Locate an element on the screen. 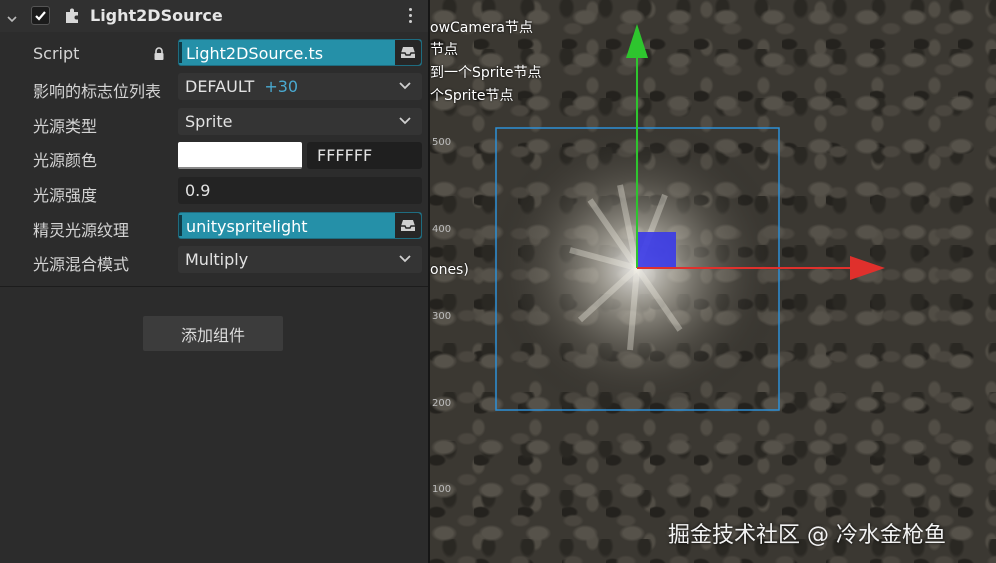 The width and height of the screenshot is (996, 563). scene-hint: 个Sprite节点 is located at coordinates (472, 96).